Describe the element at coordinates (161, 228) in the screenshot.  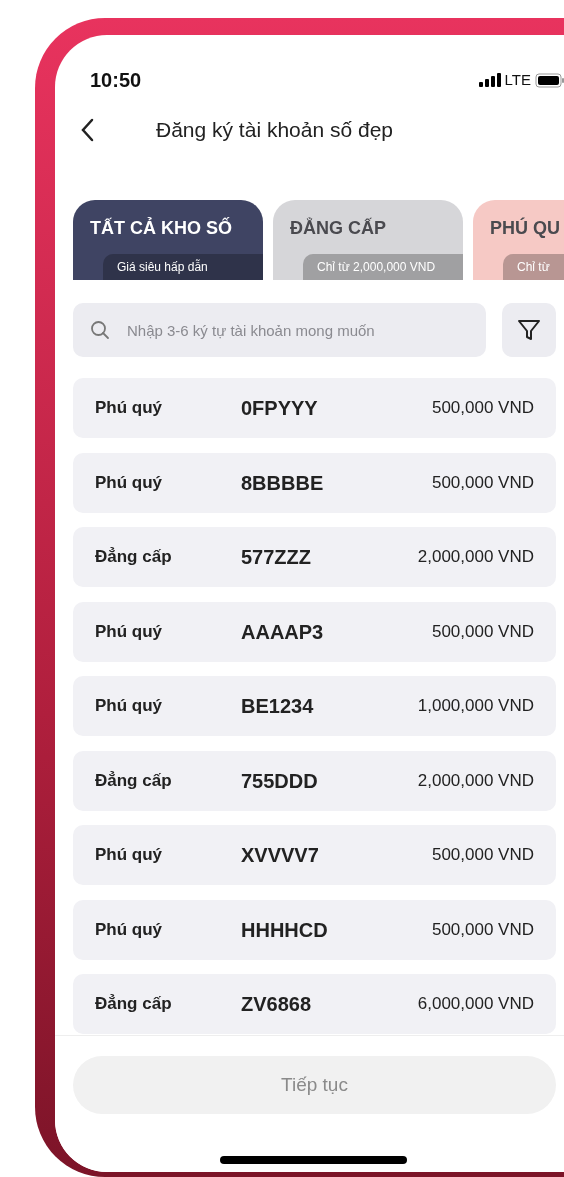
I see `tab-title: TẤT CẢ KHO SỐ` at that location.